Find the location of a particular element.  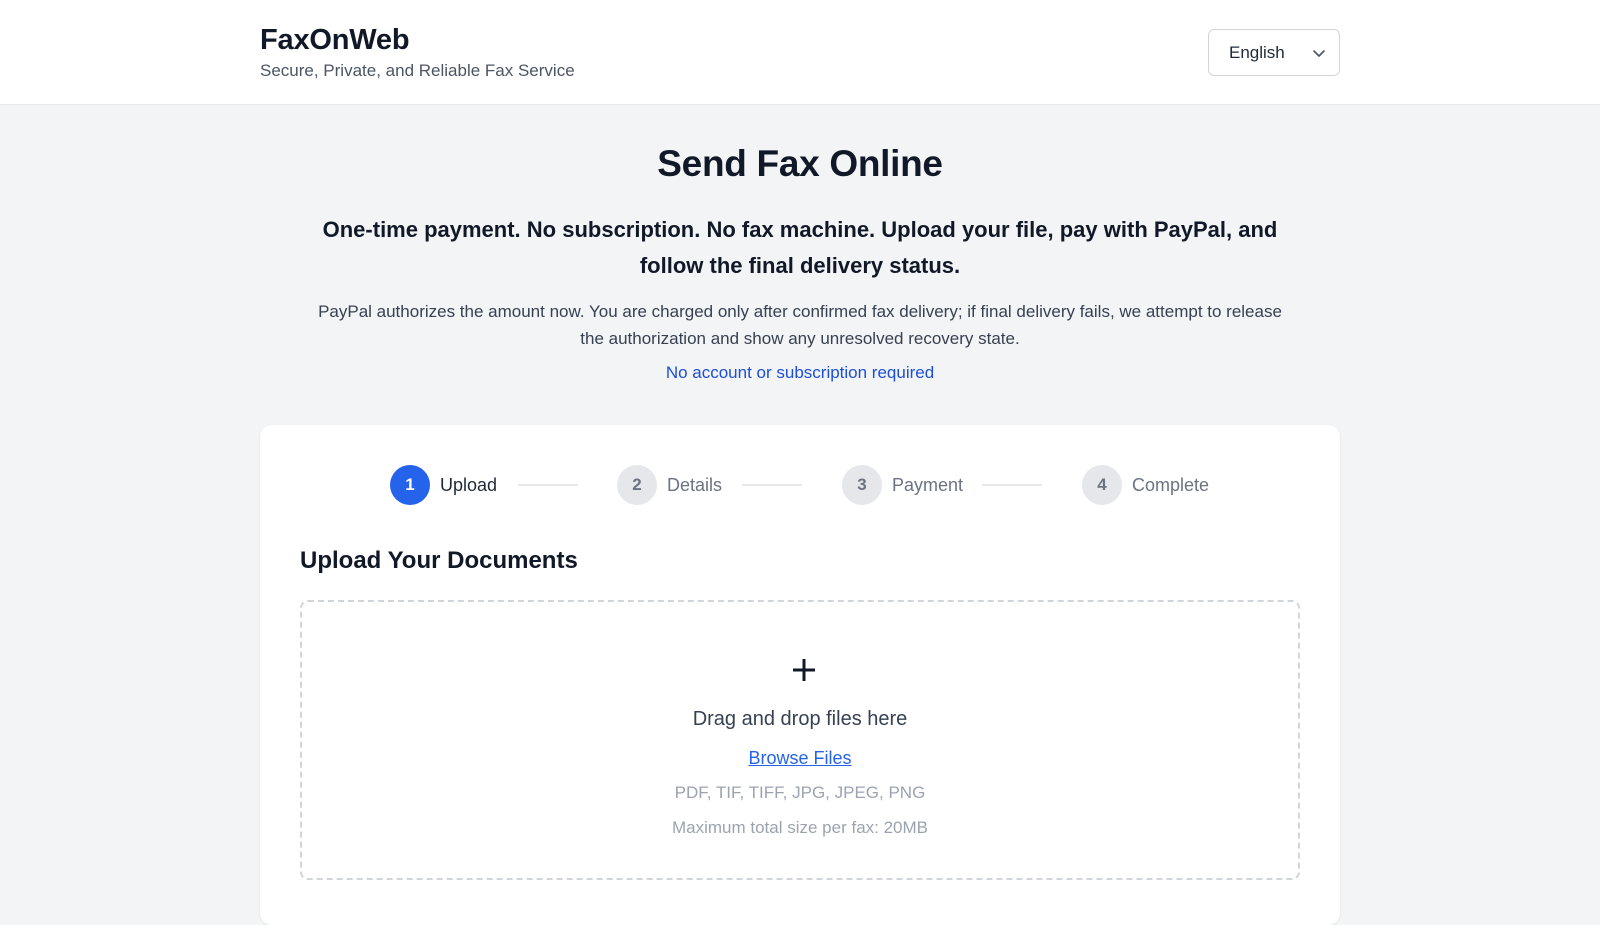

max-size-note: Maximum total size per fax: 20MB is located at coordinates (800, 827).